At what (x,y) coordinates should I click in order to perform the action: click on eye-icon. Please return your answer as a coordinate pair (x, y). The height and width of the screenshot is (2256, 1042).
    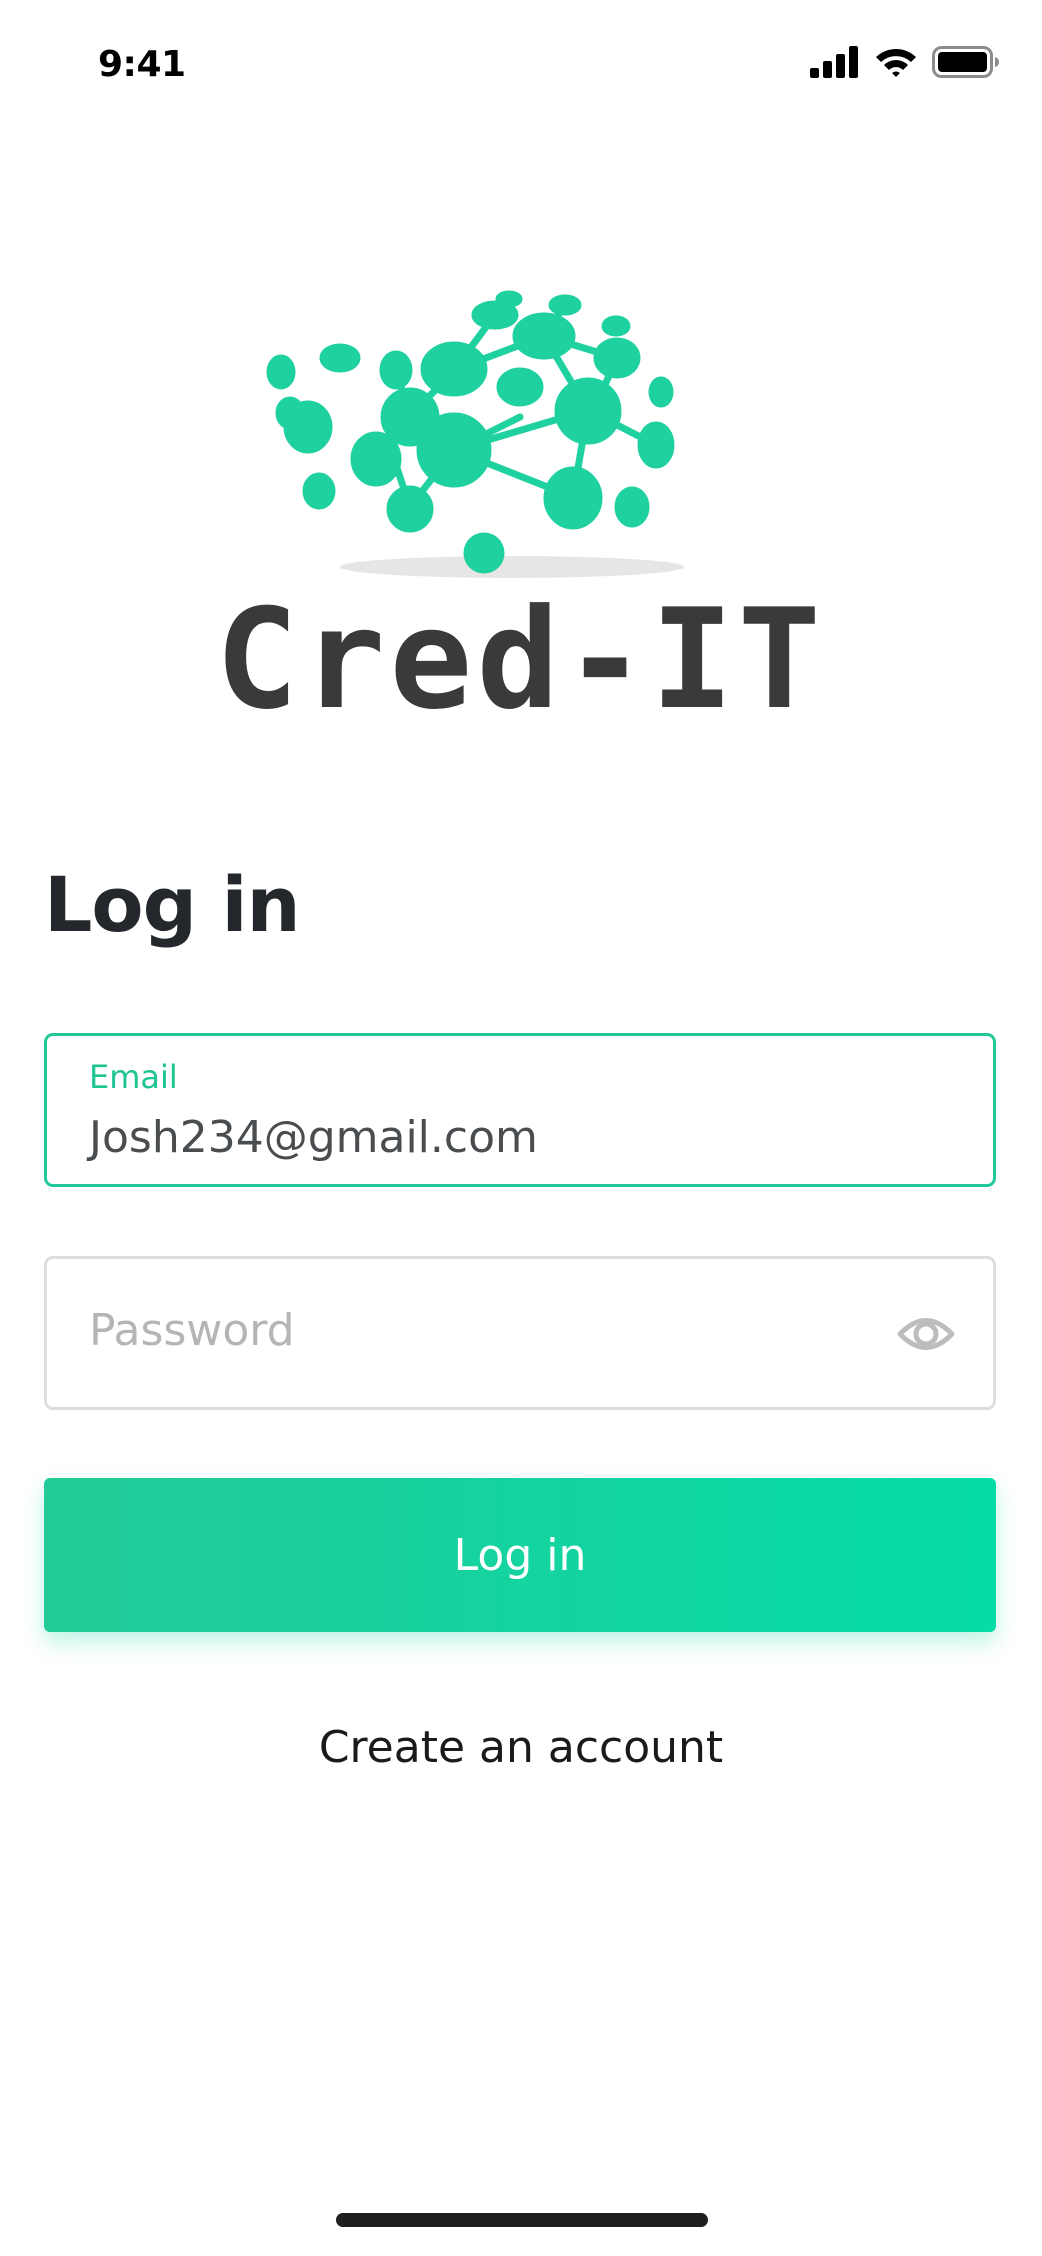
    Looking at the image, I should click on (926, 1334).